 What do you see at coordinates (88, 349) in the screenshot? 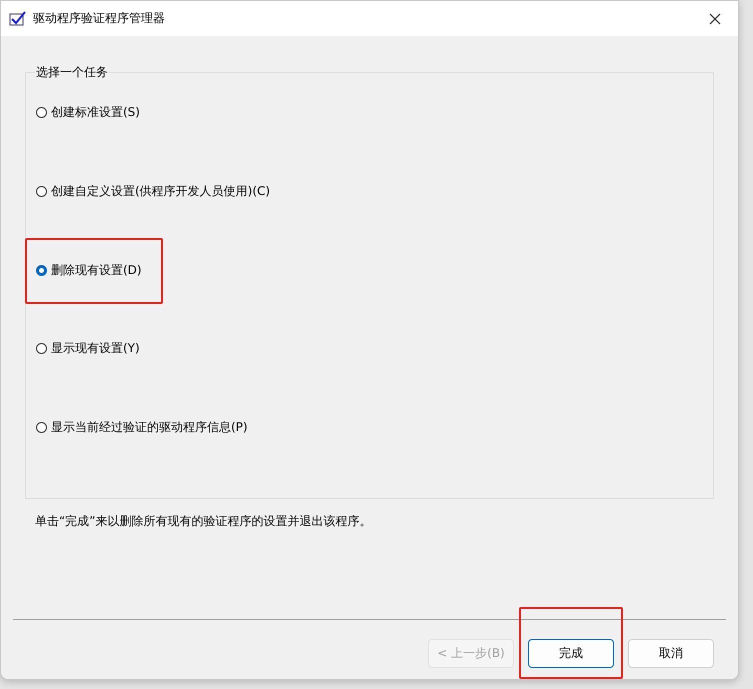
I see `radio-option: 显示现有设置(Y)` at bounding box center [88, 349].